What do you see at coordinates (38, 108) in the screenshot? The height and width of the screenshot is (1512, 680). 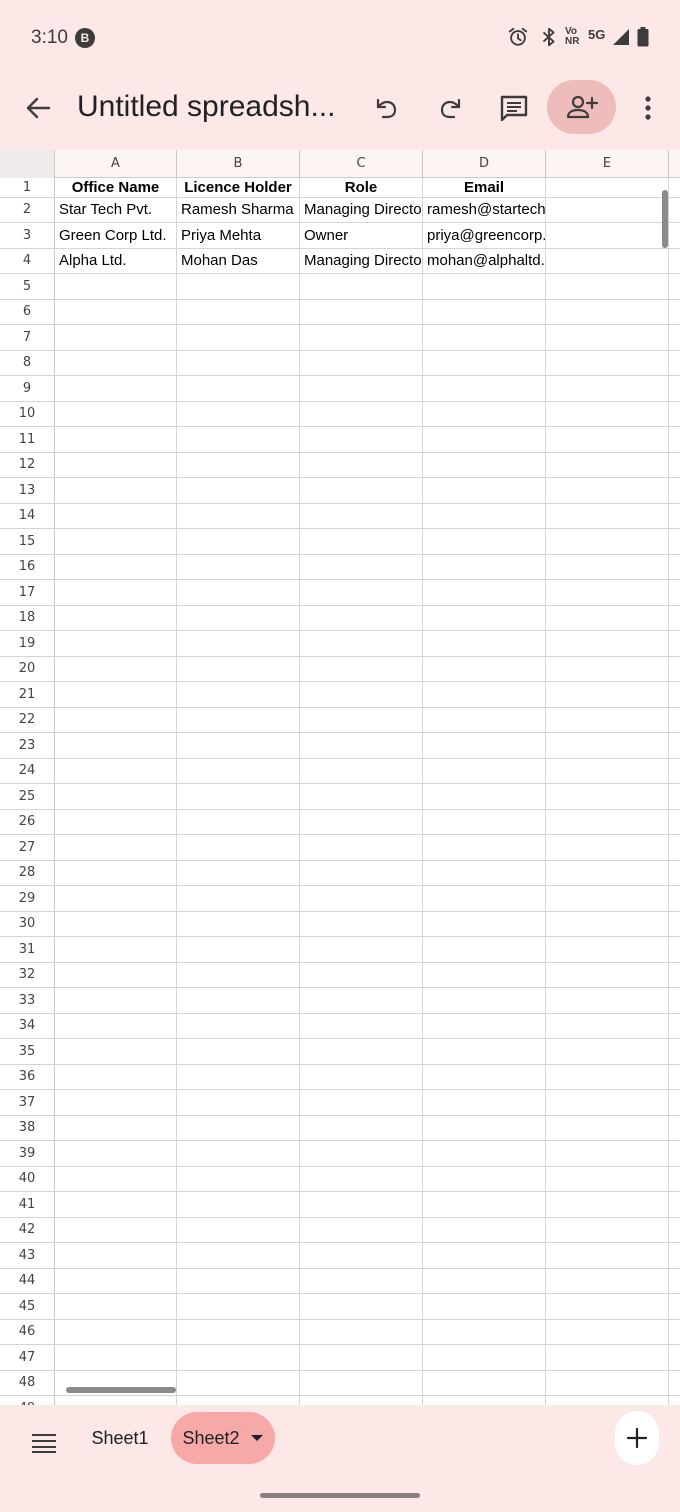 I see `back-button` at bounding box center [38, 108].